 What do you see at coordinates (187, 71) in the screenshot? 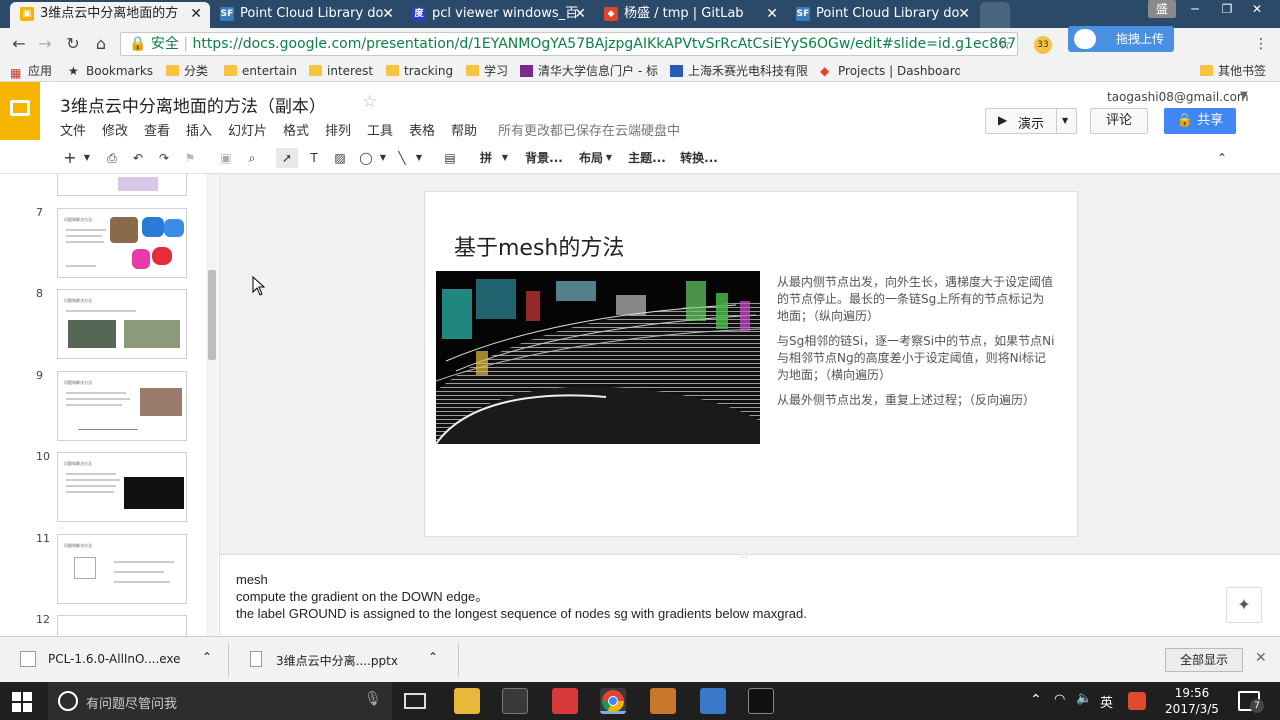
I see `bookmark-folder: 分类` at bounding box center [187, 71].